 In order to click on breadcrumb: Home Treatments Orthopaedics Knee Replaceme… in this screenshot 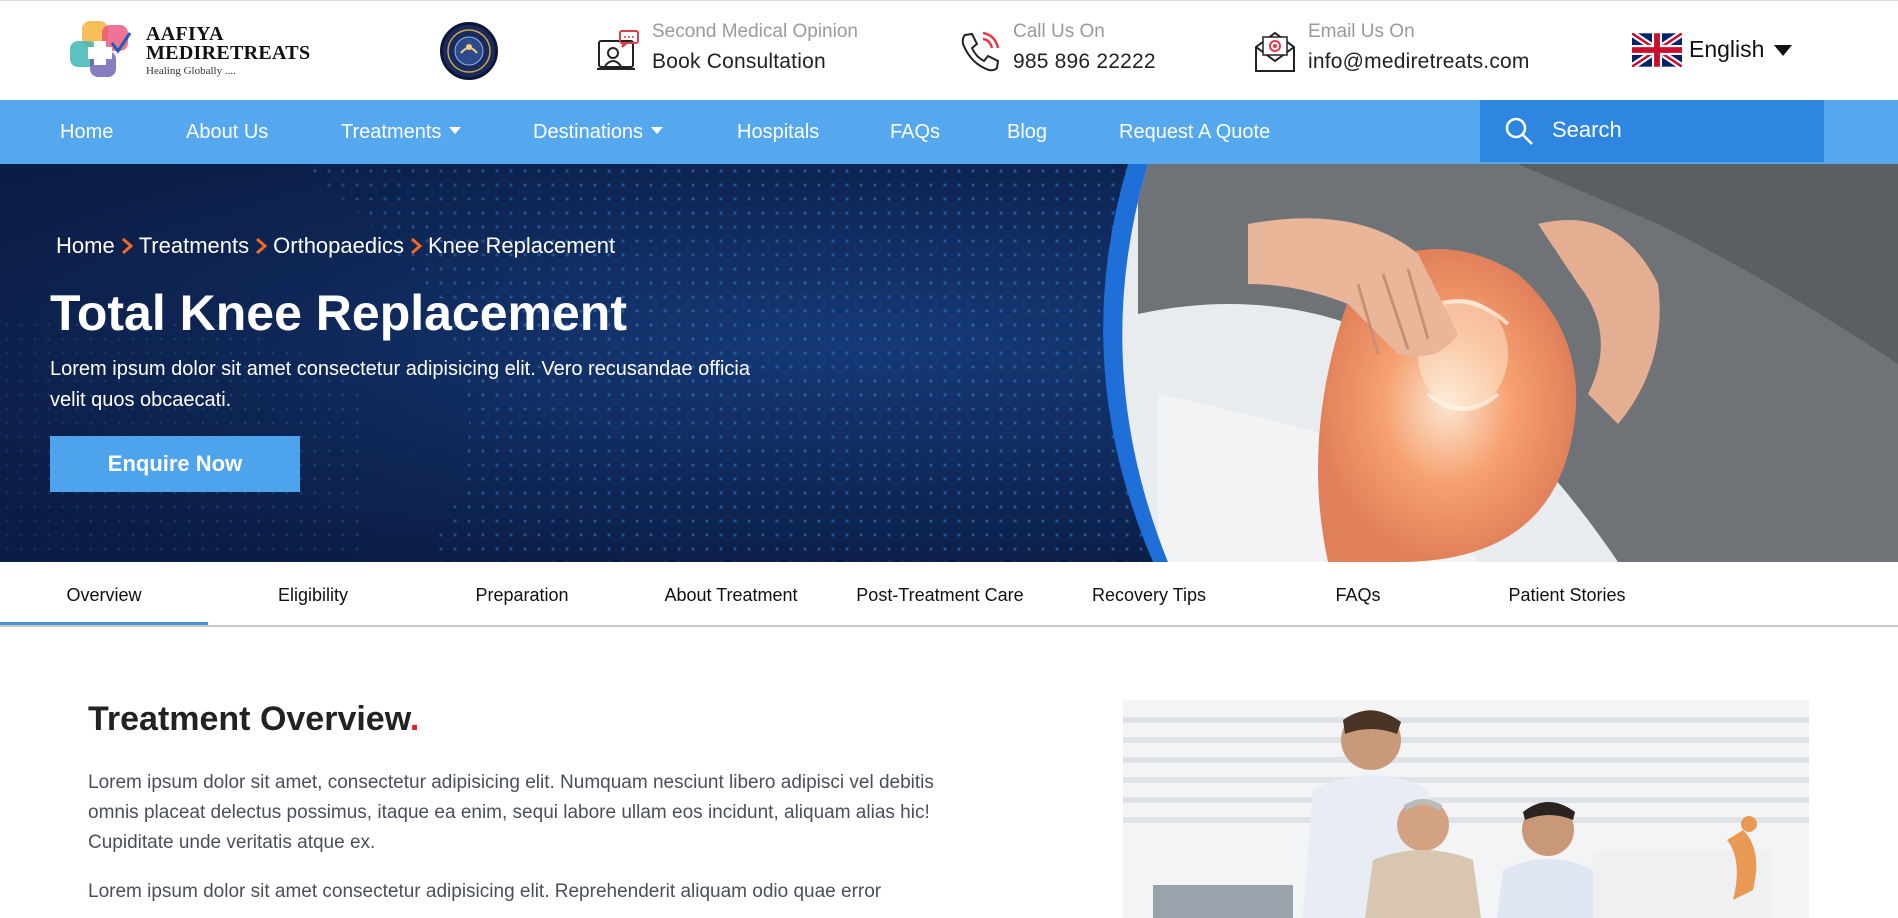, I will do `click(335, 245)`.